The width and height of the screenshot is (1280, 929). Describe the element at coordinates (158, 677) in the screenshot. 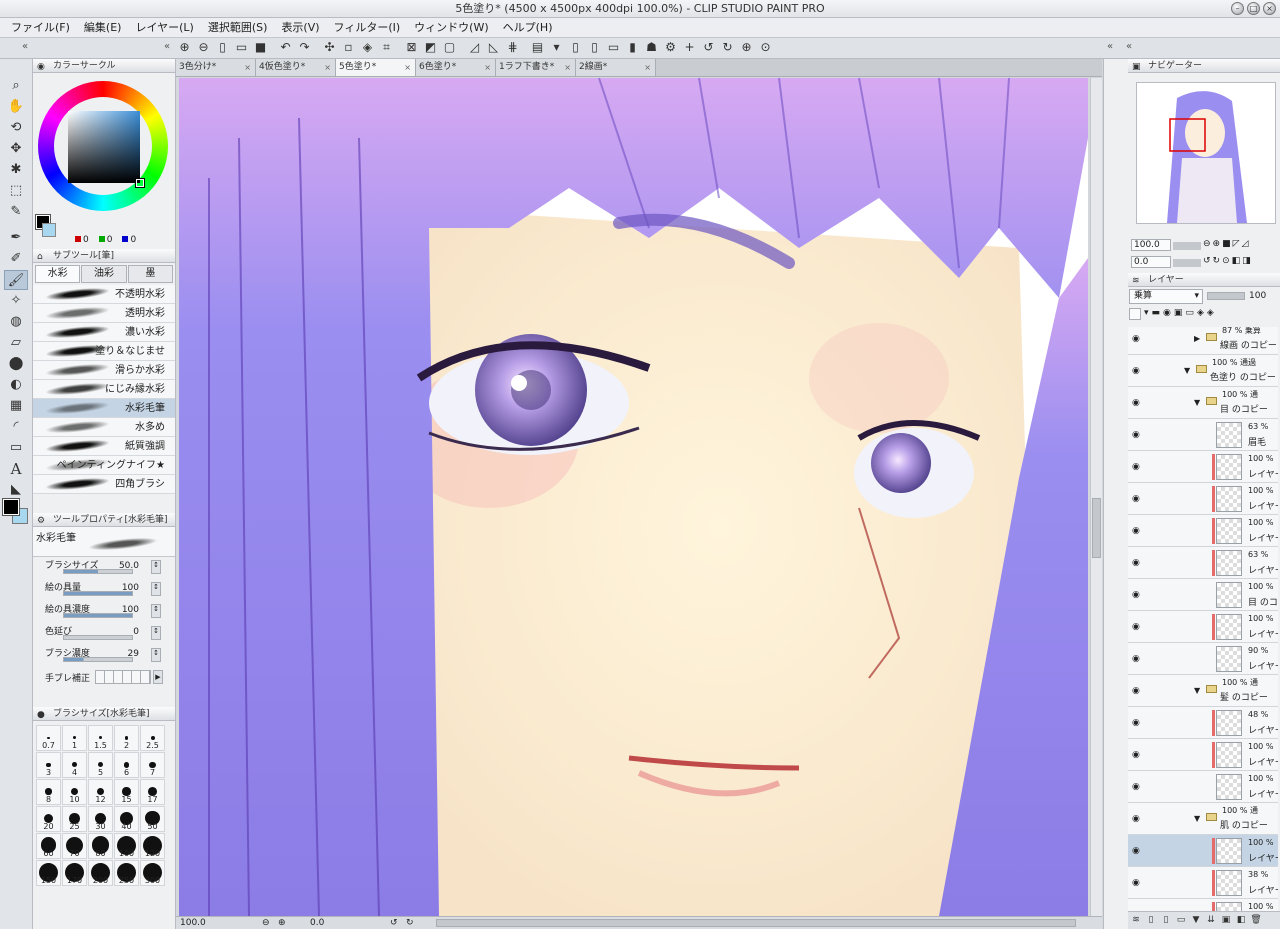

I see `stabilization-arrow-icon: ▶` at that location.